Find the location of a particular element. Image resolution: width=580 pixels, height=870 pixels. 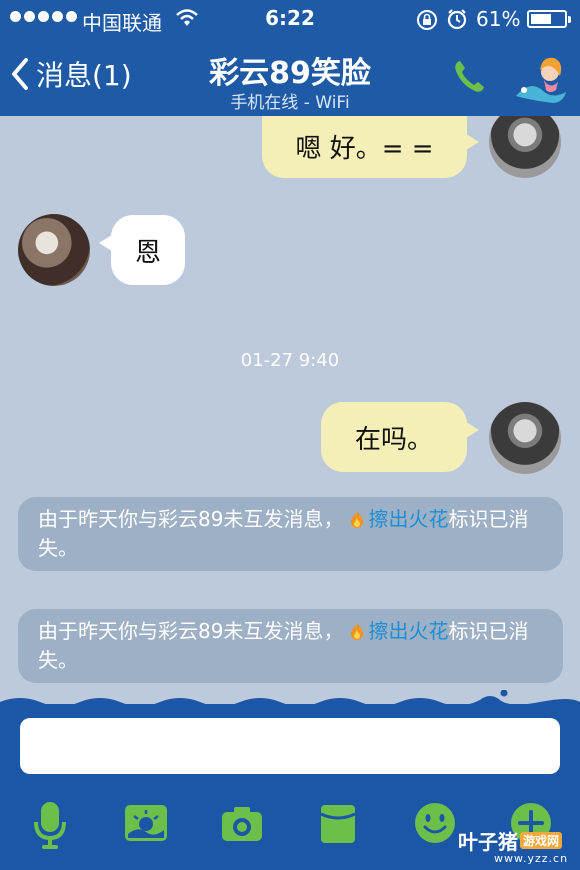

contact-name: 彩云89笑脸 is located at coordinates (290, 73).